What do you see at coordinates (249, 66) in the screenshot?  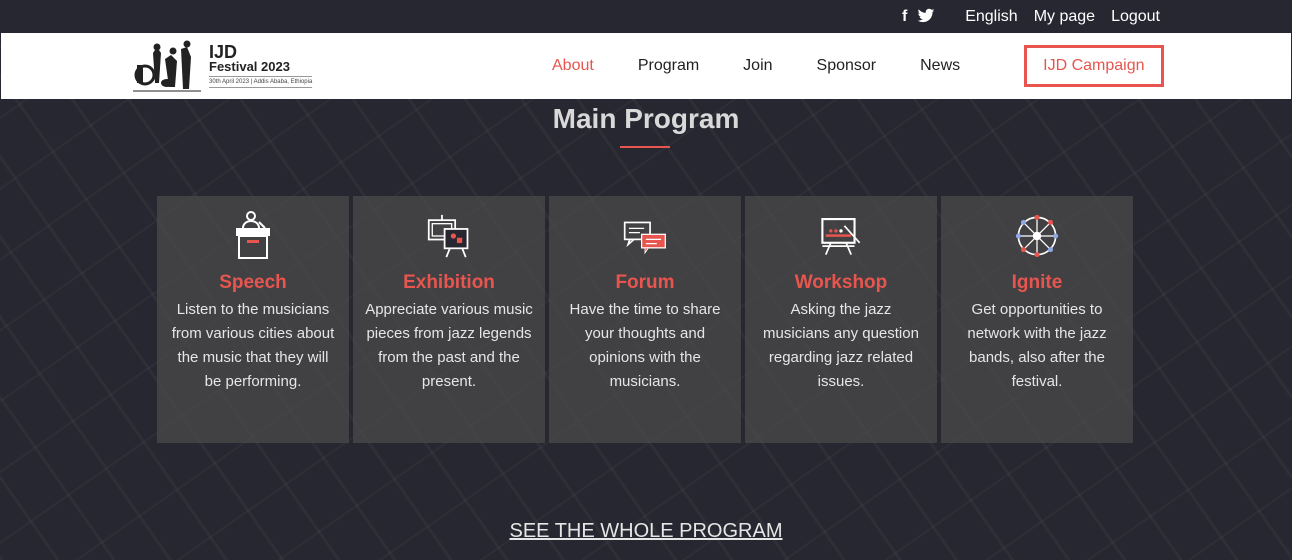 I see `logo-subtitle: Festival 2023` at bounding box center [249, 66].